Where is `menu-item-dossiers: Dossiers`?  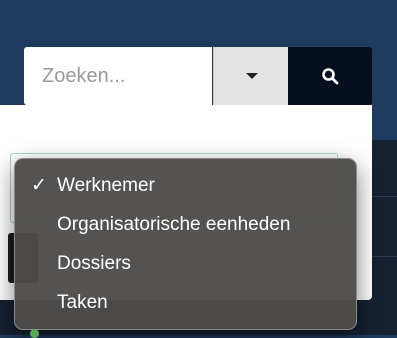
menu-item-dossiers: Dossiers is located at coordinates (185, 268).